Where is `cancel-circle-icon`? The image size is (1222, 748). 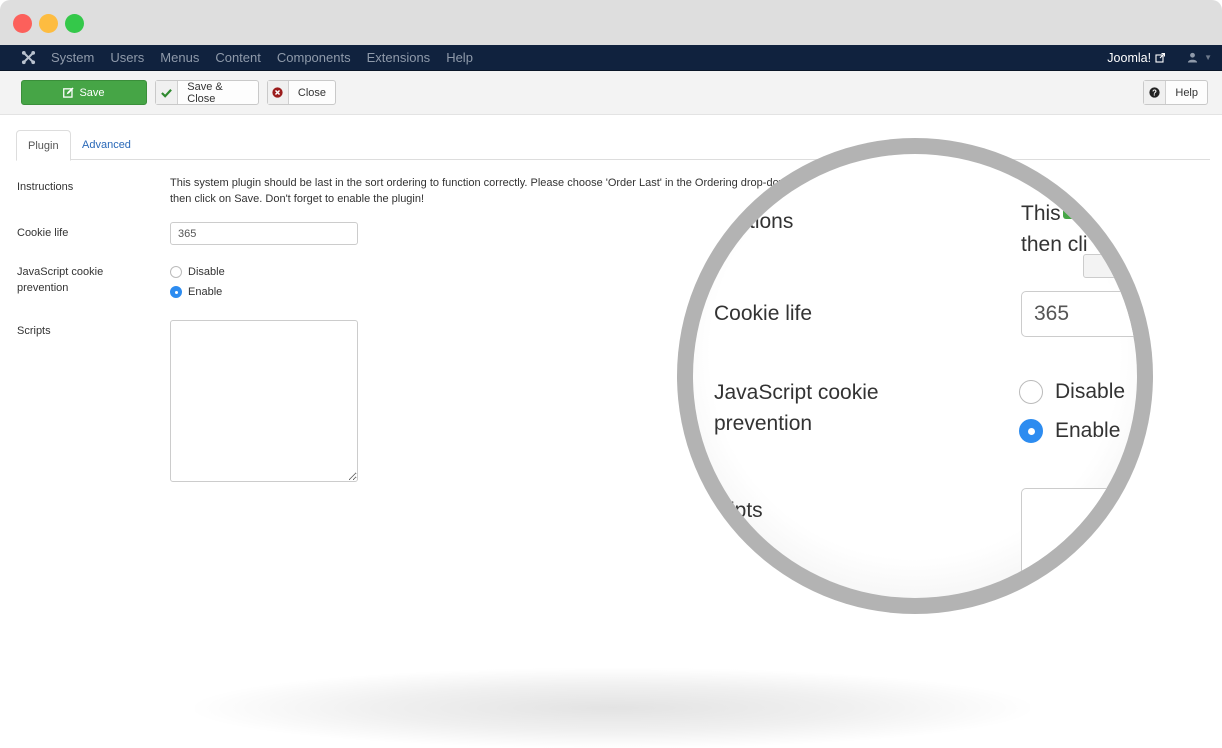
cancel-circle-icon is located at coordinates (278, 92).